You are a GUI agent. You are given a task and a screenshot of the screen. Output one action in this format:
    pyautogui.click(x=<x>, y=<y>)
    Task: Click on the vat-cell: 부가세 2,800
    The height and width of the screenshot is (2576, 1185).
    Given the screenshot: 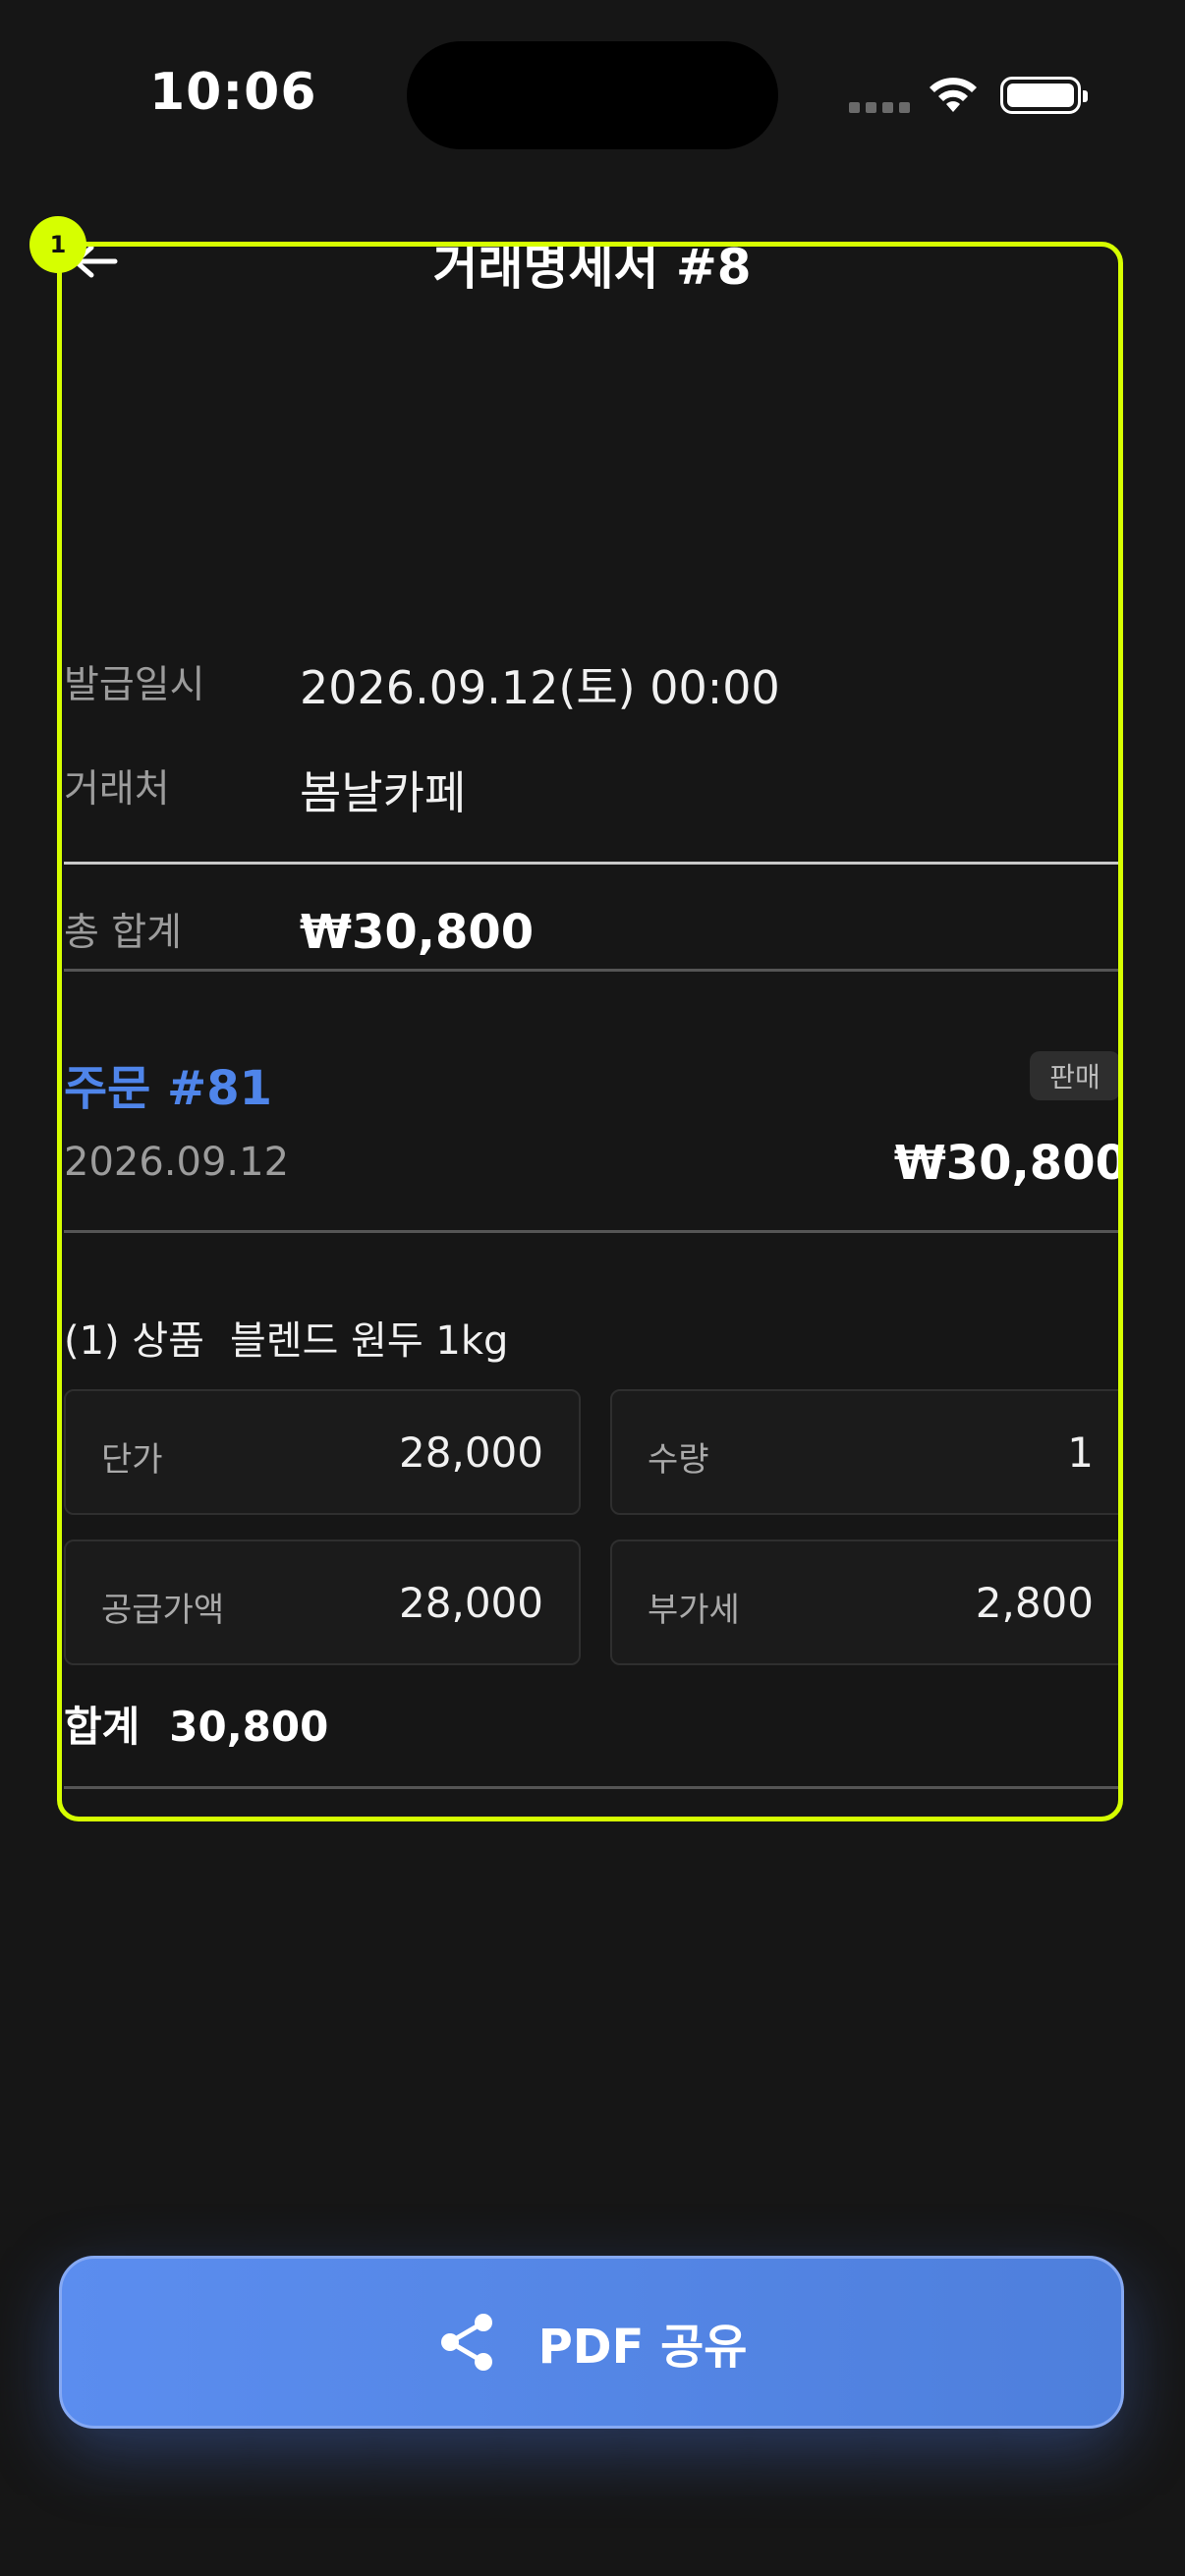 What is the action you would take?
    pyautogui.click(x=864, y=1602)
    